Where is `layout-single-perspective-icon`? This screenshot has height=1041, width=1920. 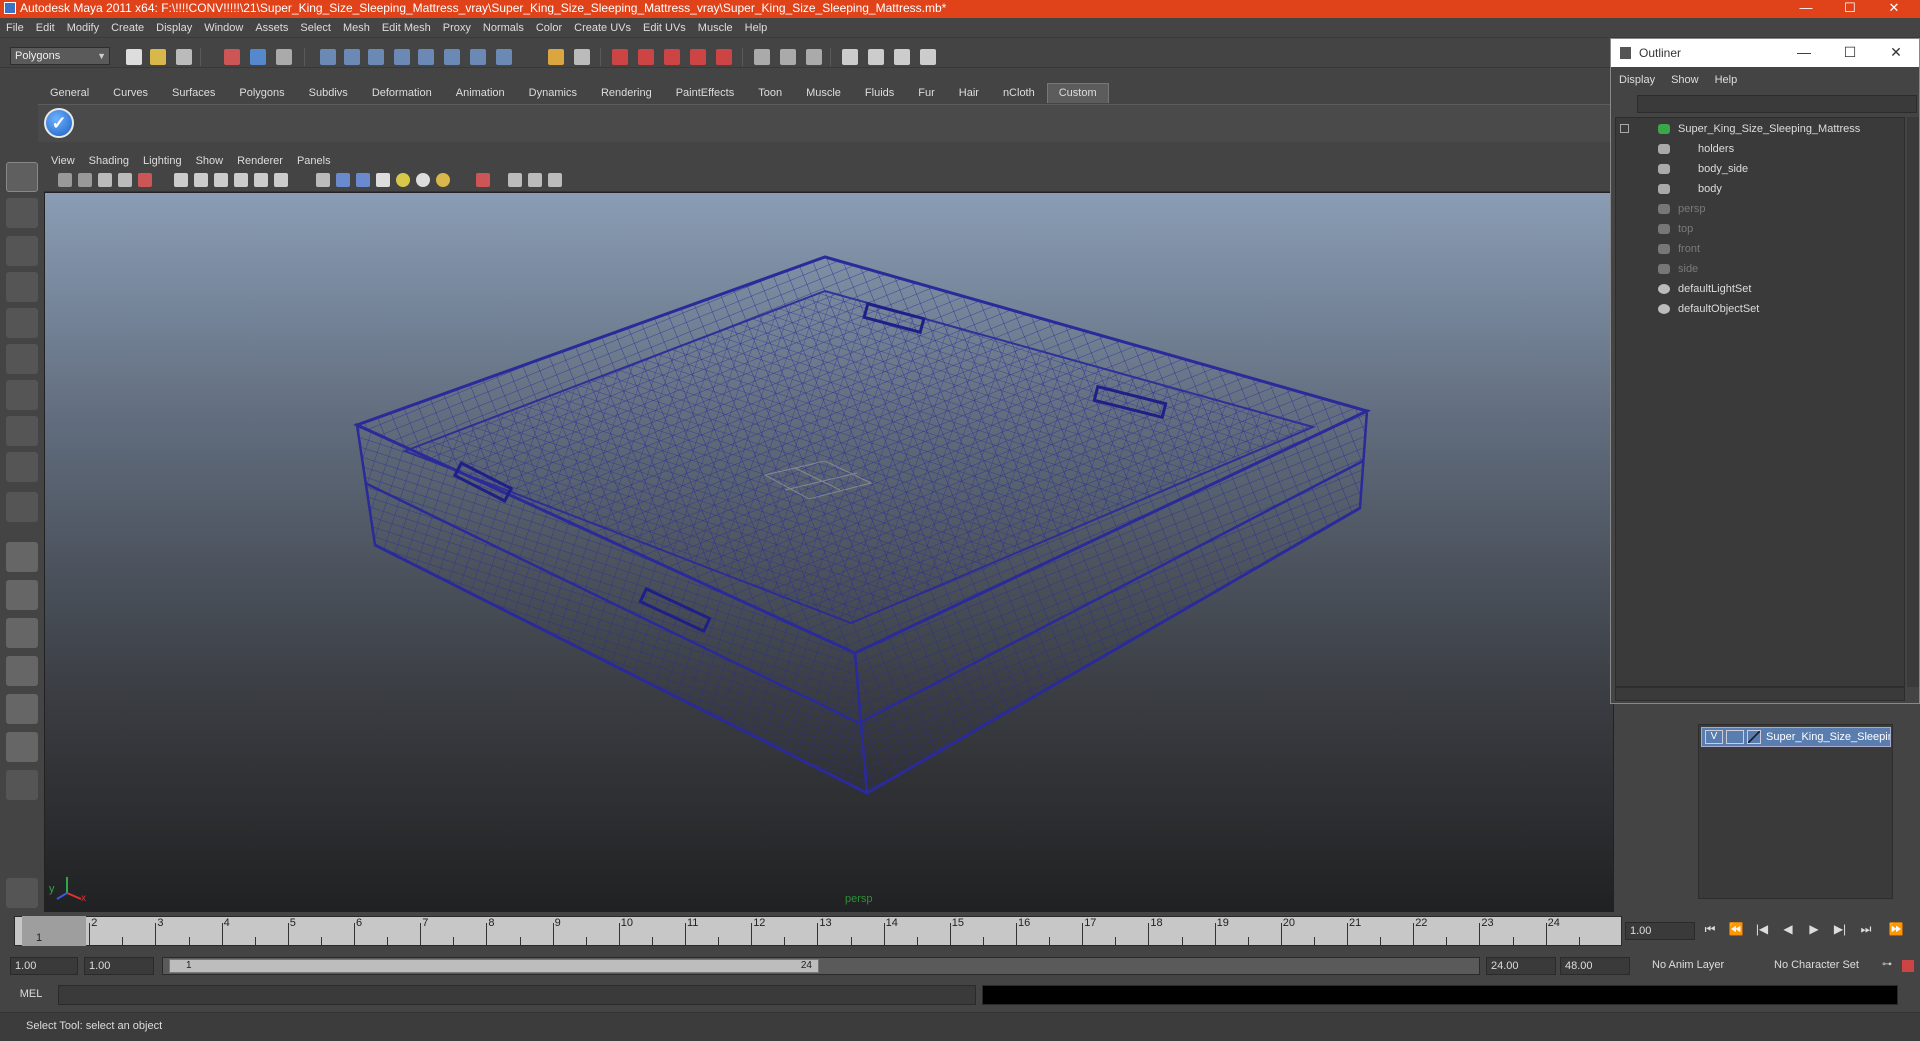
layout-single-perspective-icon is located at coordinates (22, 557).